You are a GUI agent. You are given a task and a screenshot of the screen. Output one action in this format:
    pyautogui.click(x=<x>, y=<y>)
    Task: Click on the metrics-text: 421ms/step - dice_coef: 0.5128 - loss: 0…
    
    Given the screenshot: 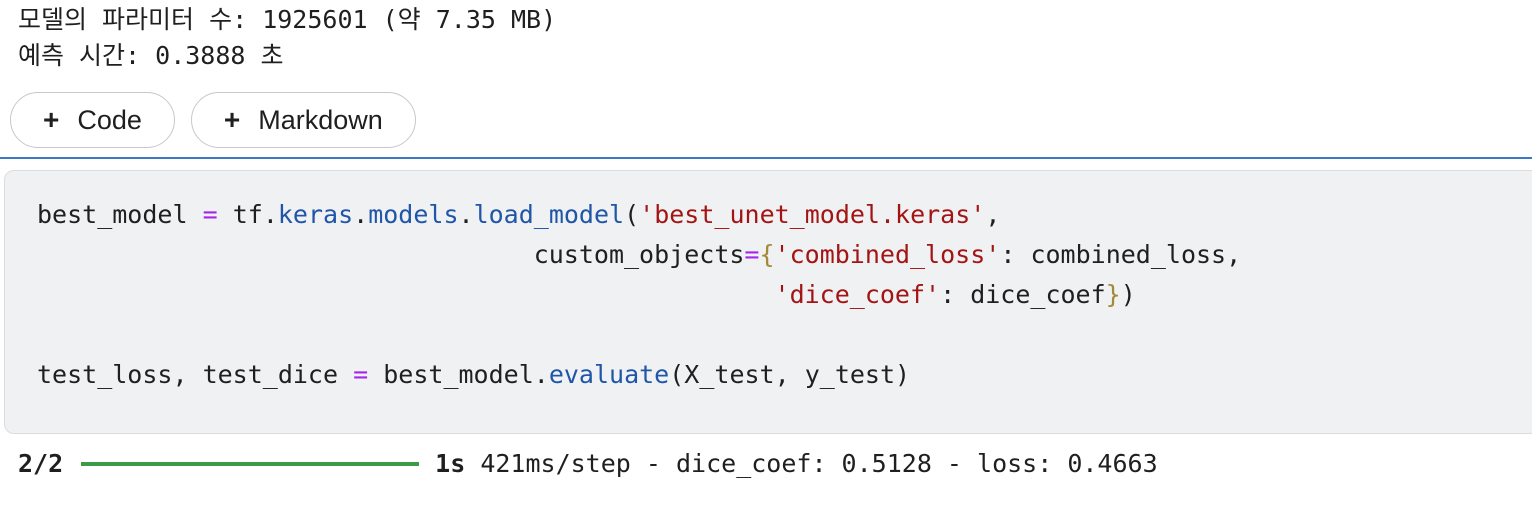 What is the action you would take?
    pyautogui.click(x=811, y=464)
    